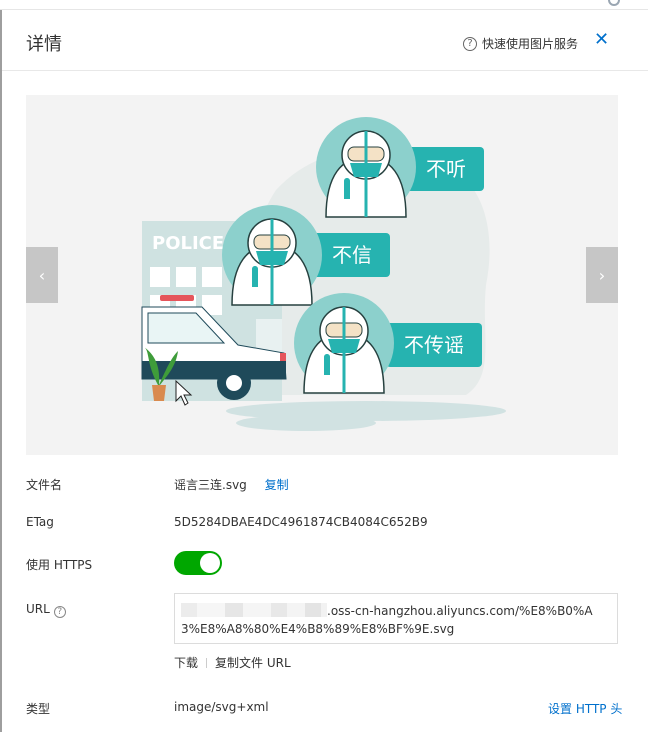 Image resolution: width=648 pixels, height=732 pixels. I want to click on url-help-icon: ?, so click(59, 612).